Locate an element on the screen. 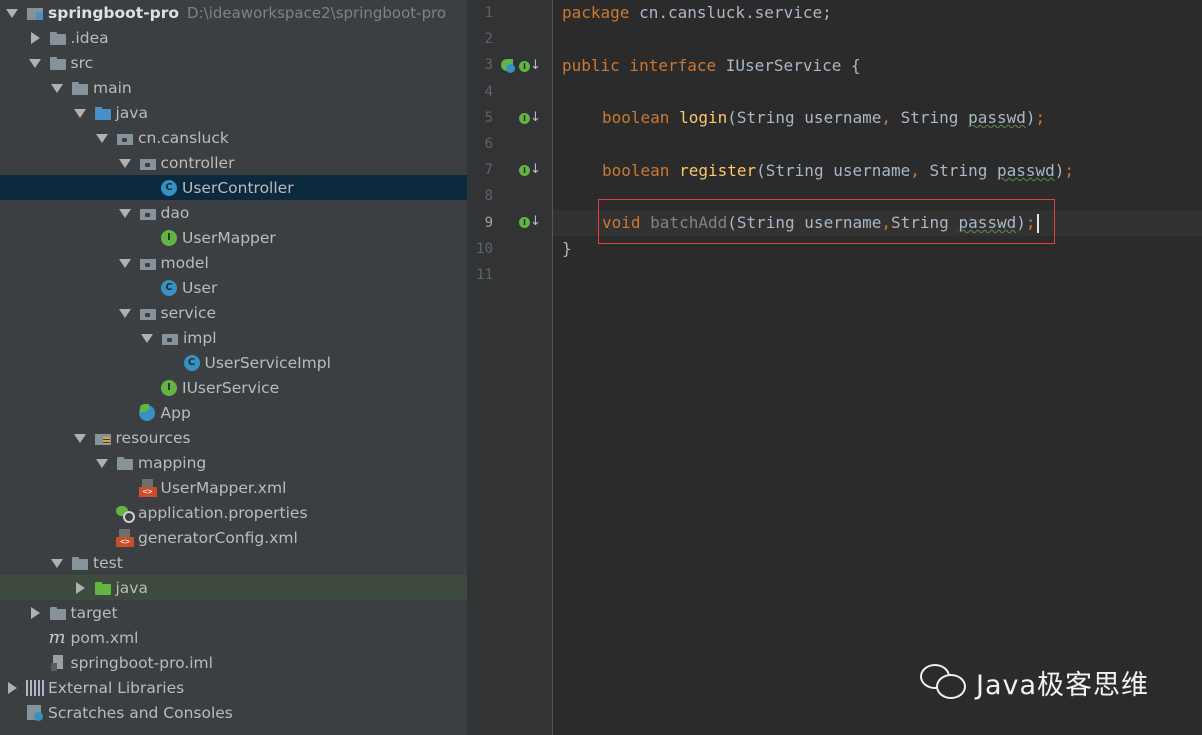 This screenshot has height=735, width=1202. tree-item-label: impl is located at coordinates (200, 337).